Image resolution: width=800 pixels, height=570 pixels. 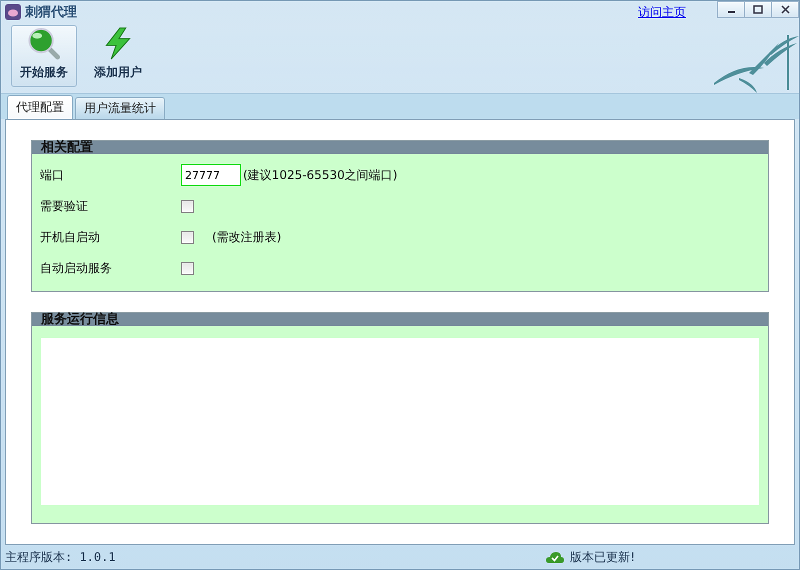 What do you see at coordinates (120, 108) in the screenshot?
I see `tab: 用户流量统计` at bounding box center [120, 108].